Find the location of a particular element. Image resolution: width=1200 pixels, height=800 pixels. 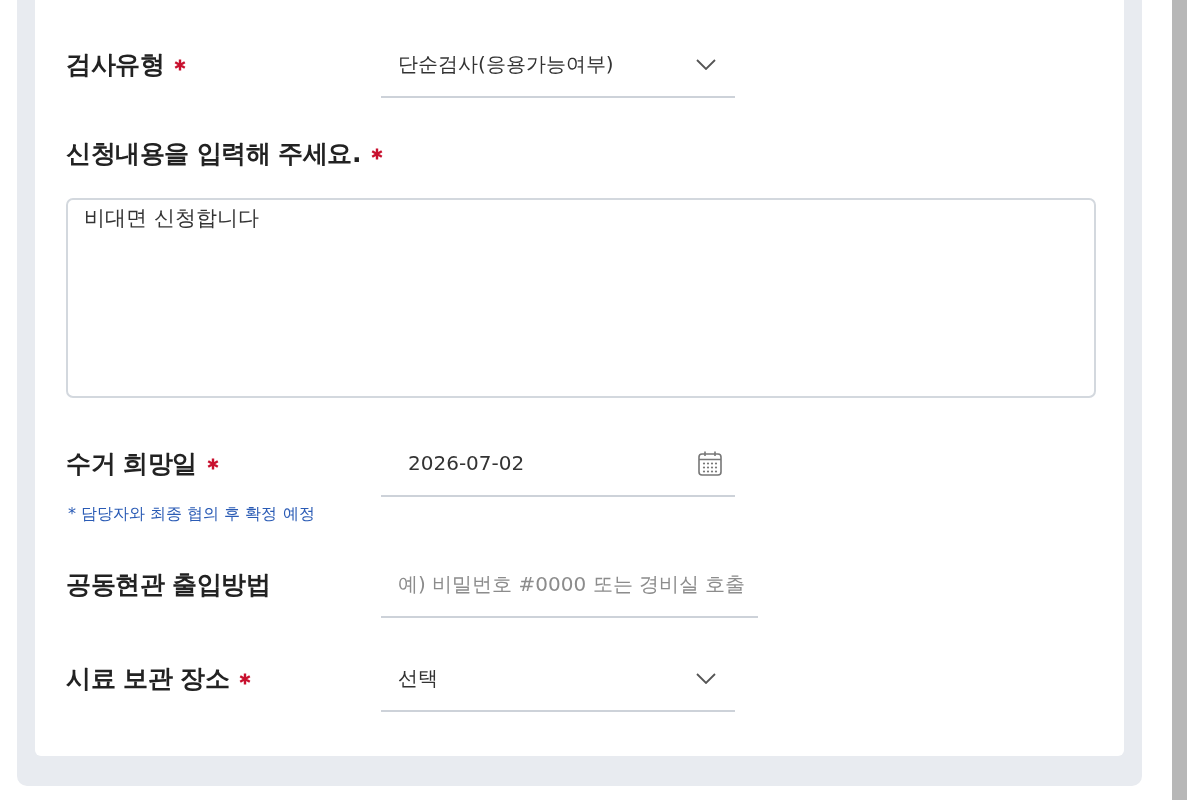

field-label: 검사유형 is located at coordinates (115, 65).